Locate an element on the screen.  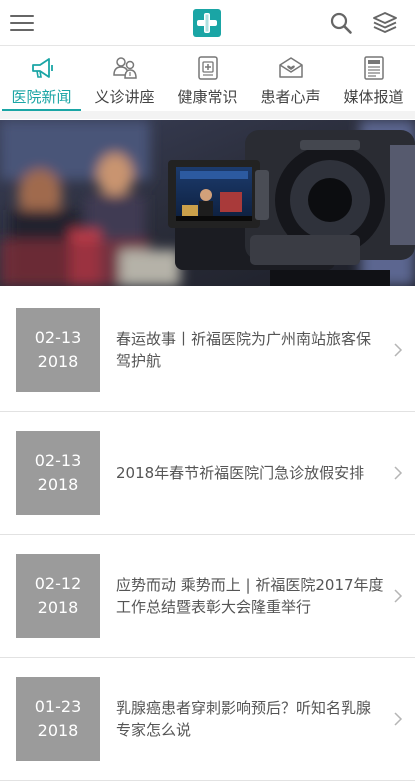
tab-hospital-news: 医院新闻 is located at coordinates (41, 79).